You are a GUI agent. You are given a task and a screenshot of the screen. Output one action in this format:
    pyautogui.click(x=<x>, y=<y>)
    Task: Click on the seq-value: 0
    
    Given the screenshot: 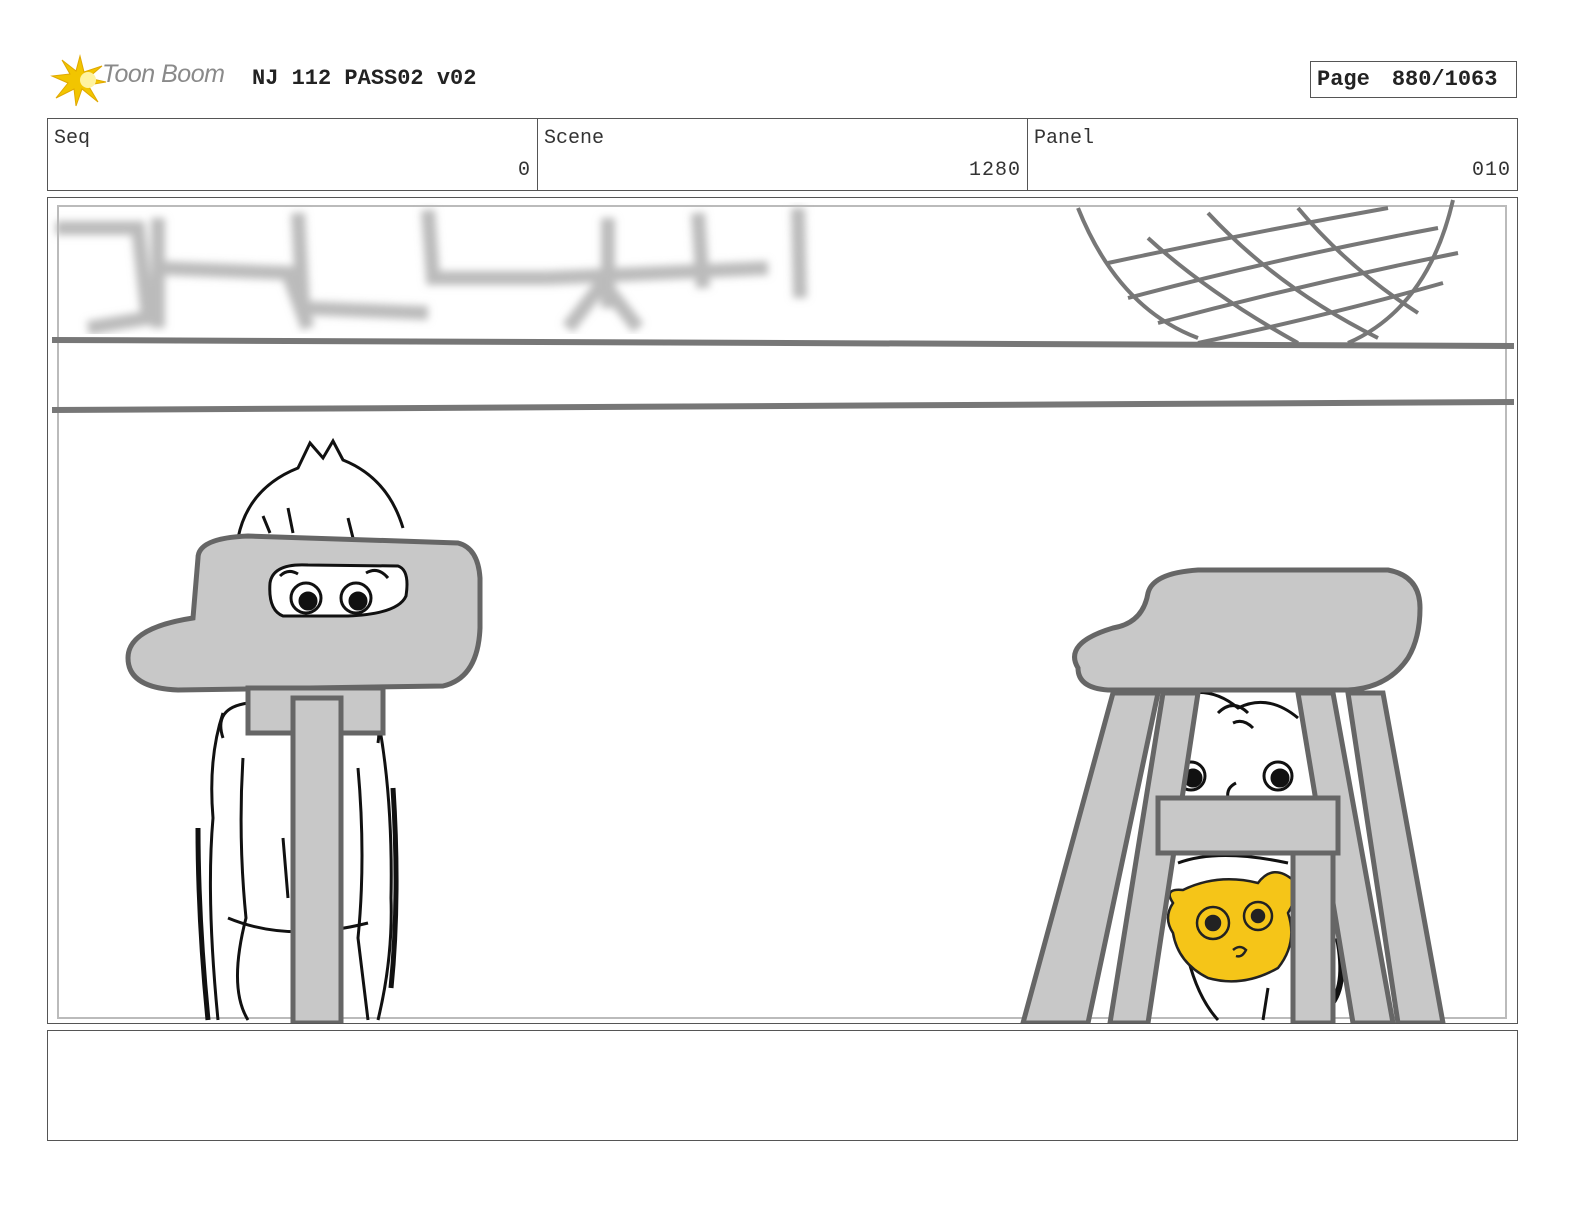 What is the action you would take?
    pyautogui.click(x=524, y=170)
    